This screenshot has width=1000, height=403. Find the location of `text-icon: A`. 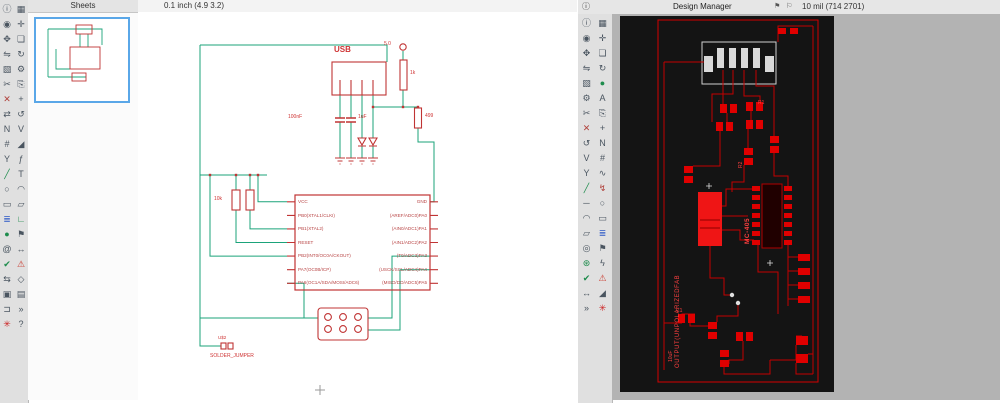

text-icon: A is located at coordinates (603, 98).